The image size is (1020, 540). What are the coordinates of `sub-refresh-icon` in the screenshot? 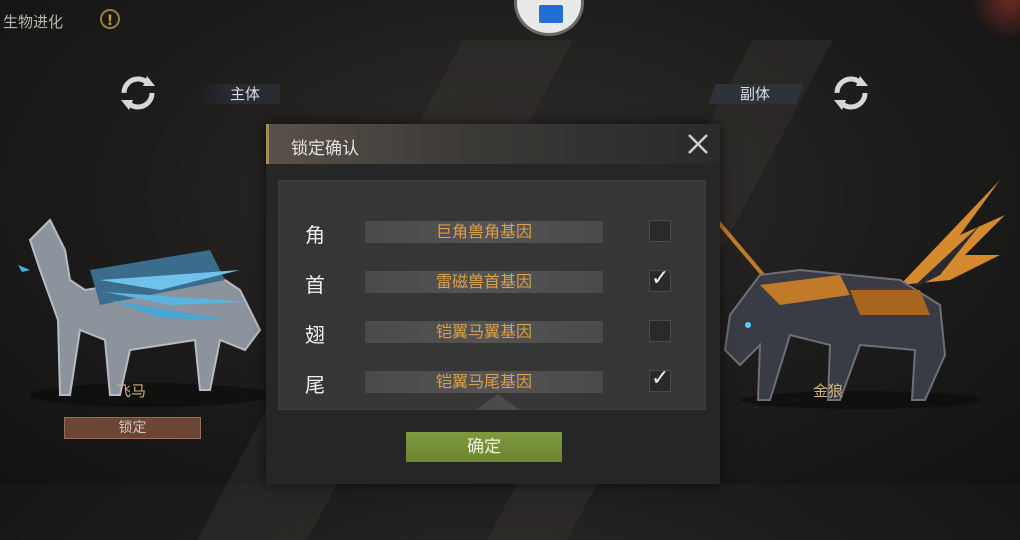 It's located at (851, 93).